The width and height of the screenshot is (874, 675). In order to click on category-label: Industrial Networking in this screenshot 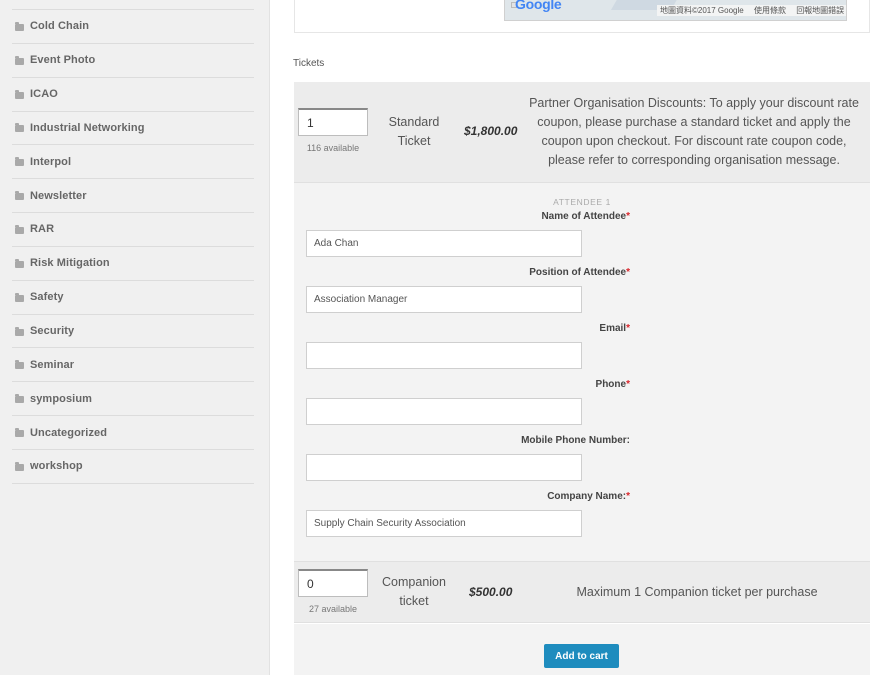, I will do `click(87, 127)`.